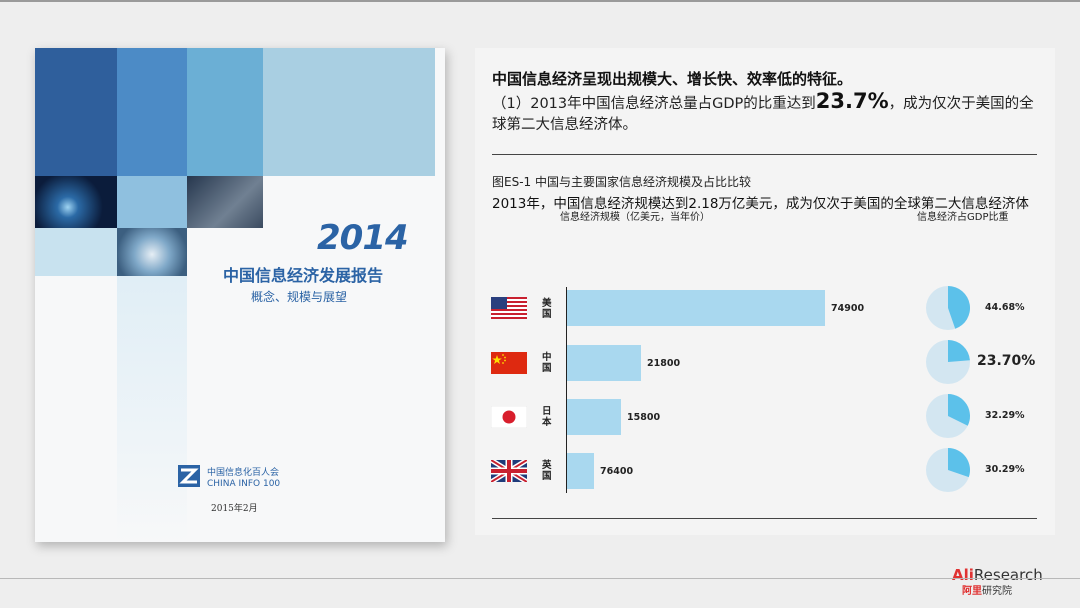  What do you see at coordinates (672, 79) in the screenshot?
I see `headline: 中国信息经济呈现出规模大、增长快、效率低的特征。` at bounding box center [672, 79].